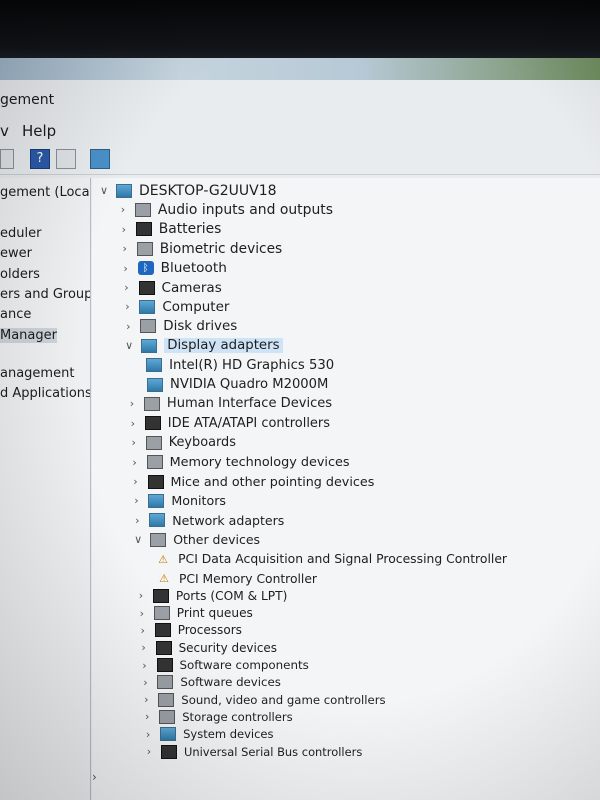 The width and height of the screenshot is (600, 800). I want to click on camera-icon, so click(146, 287).